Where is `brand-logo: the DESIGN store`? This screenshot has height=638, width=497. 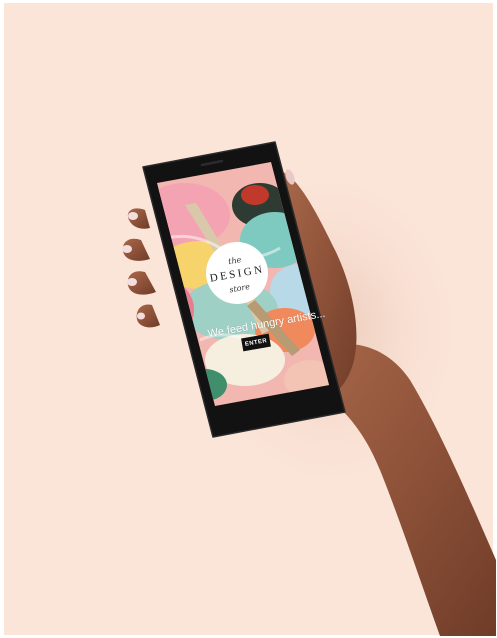 brand-logo: the DESIGN store is located at coordinates (237, 273).